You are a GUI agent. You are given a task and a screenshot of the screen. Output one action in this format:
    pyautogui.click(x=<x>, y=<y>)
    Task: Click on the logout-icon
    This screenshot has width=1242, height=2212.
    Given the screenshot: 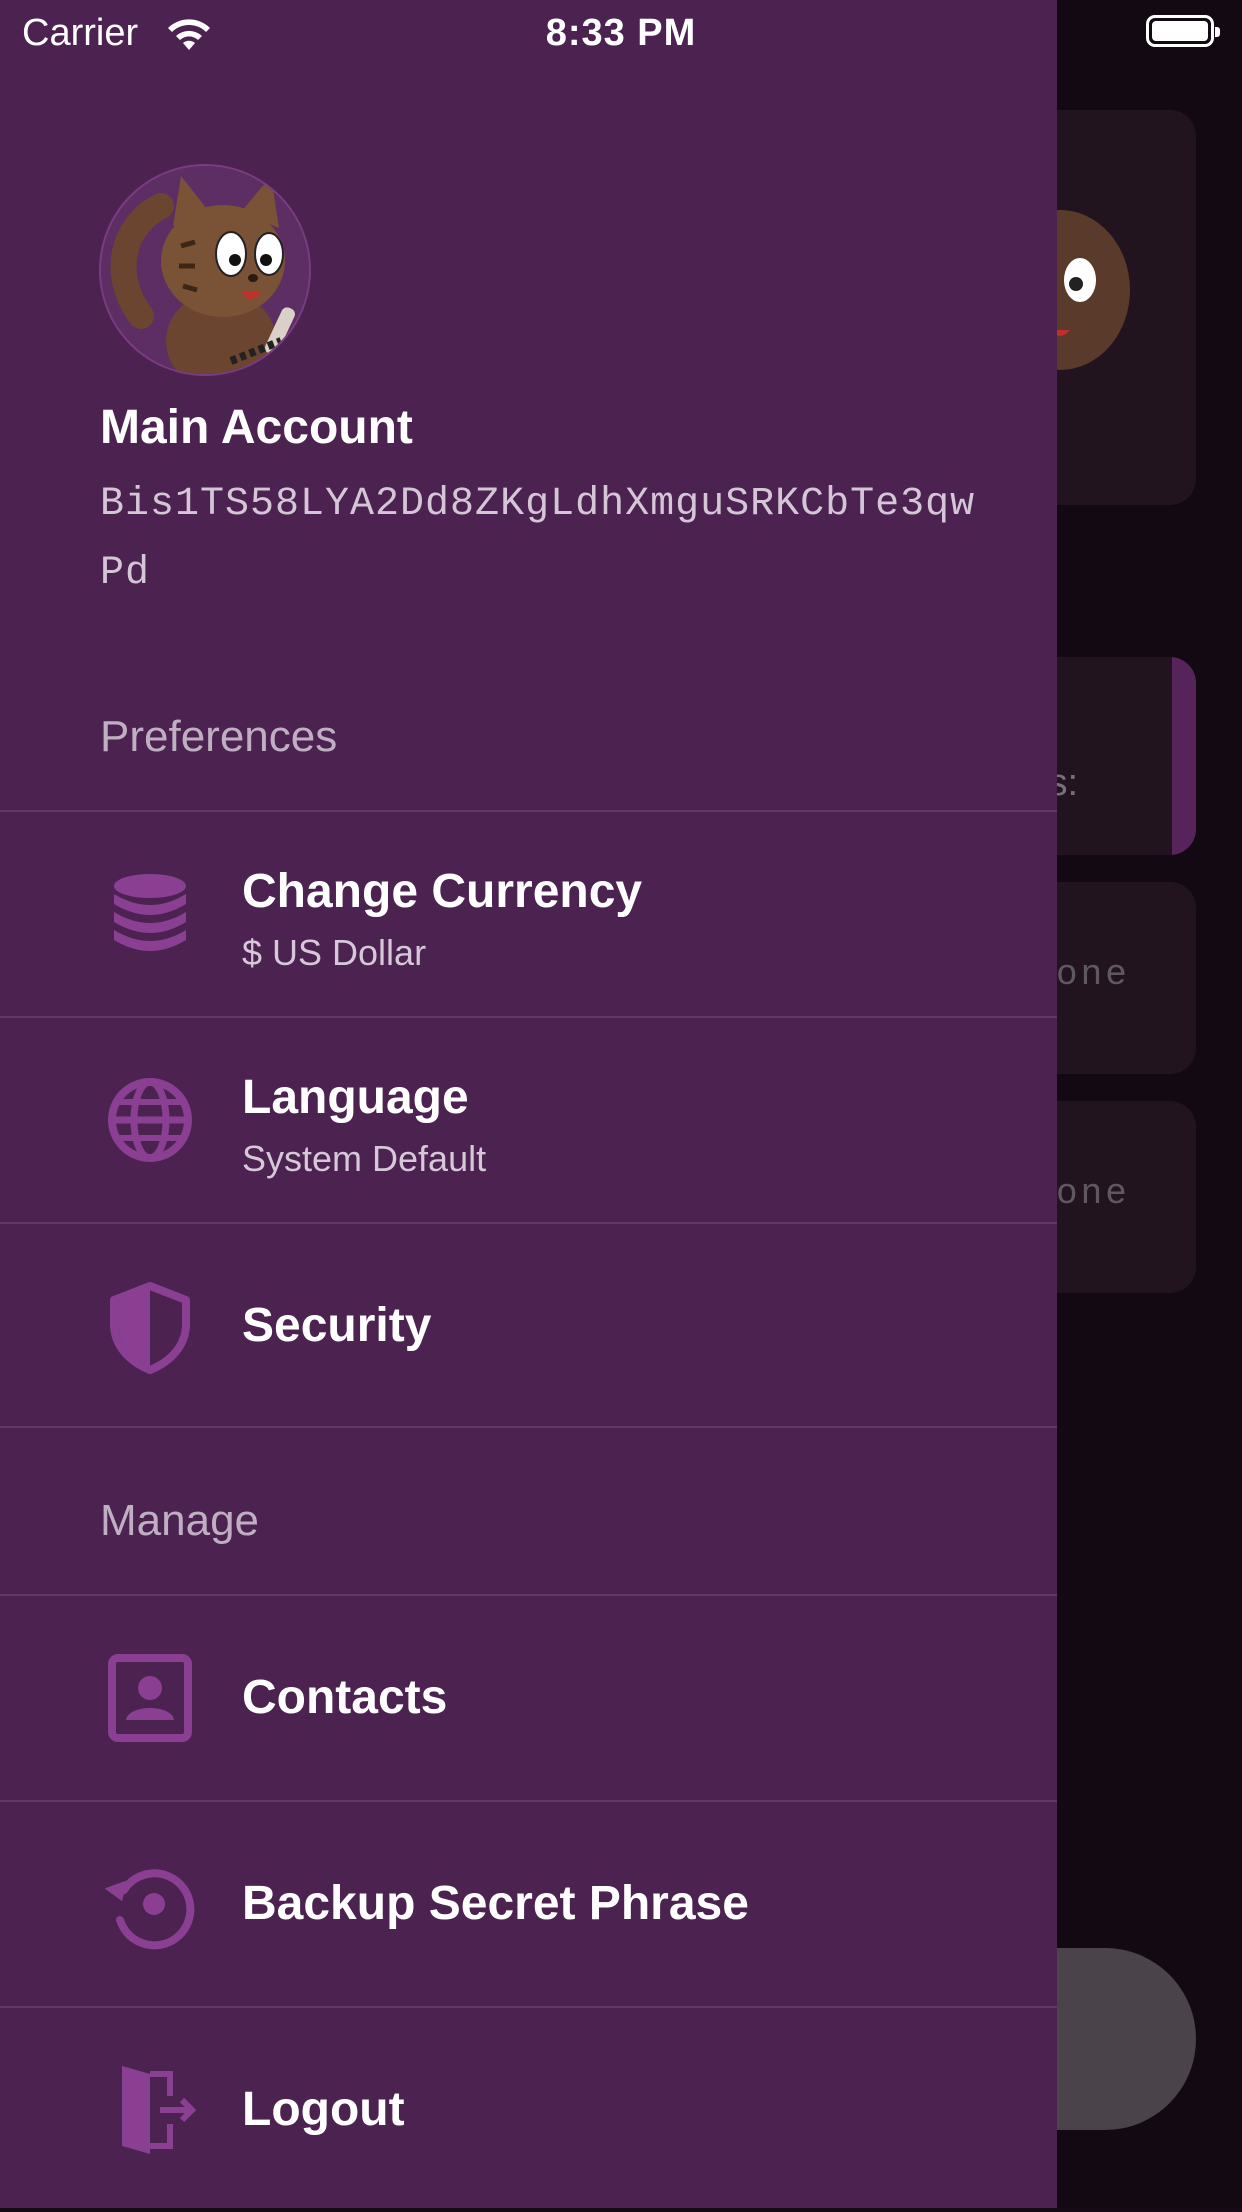 What is the action you would take?
    pyautogui.click(x=159, y=2110)
    